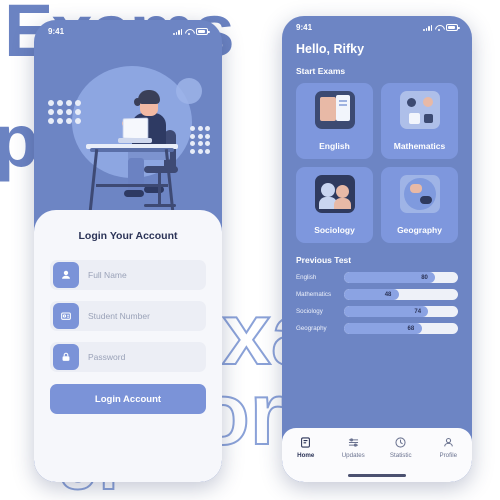  What do you see at coordinates (400, 455) in the screenshot?
I see `tab-label-statistic: Statistic` at bounding box center [400, 455].